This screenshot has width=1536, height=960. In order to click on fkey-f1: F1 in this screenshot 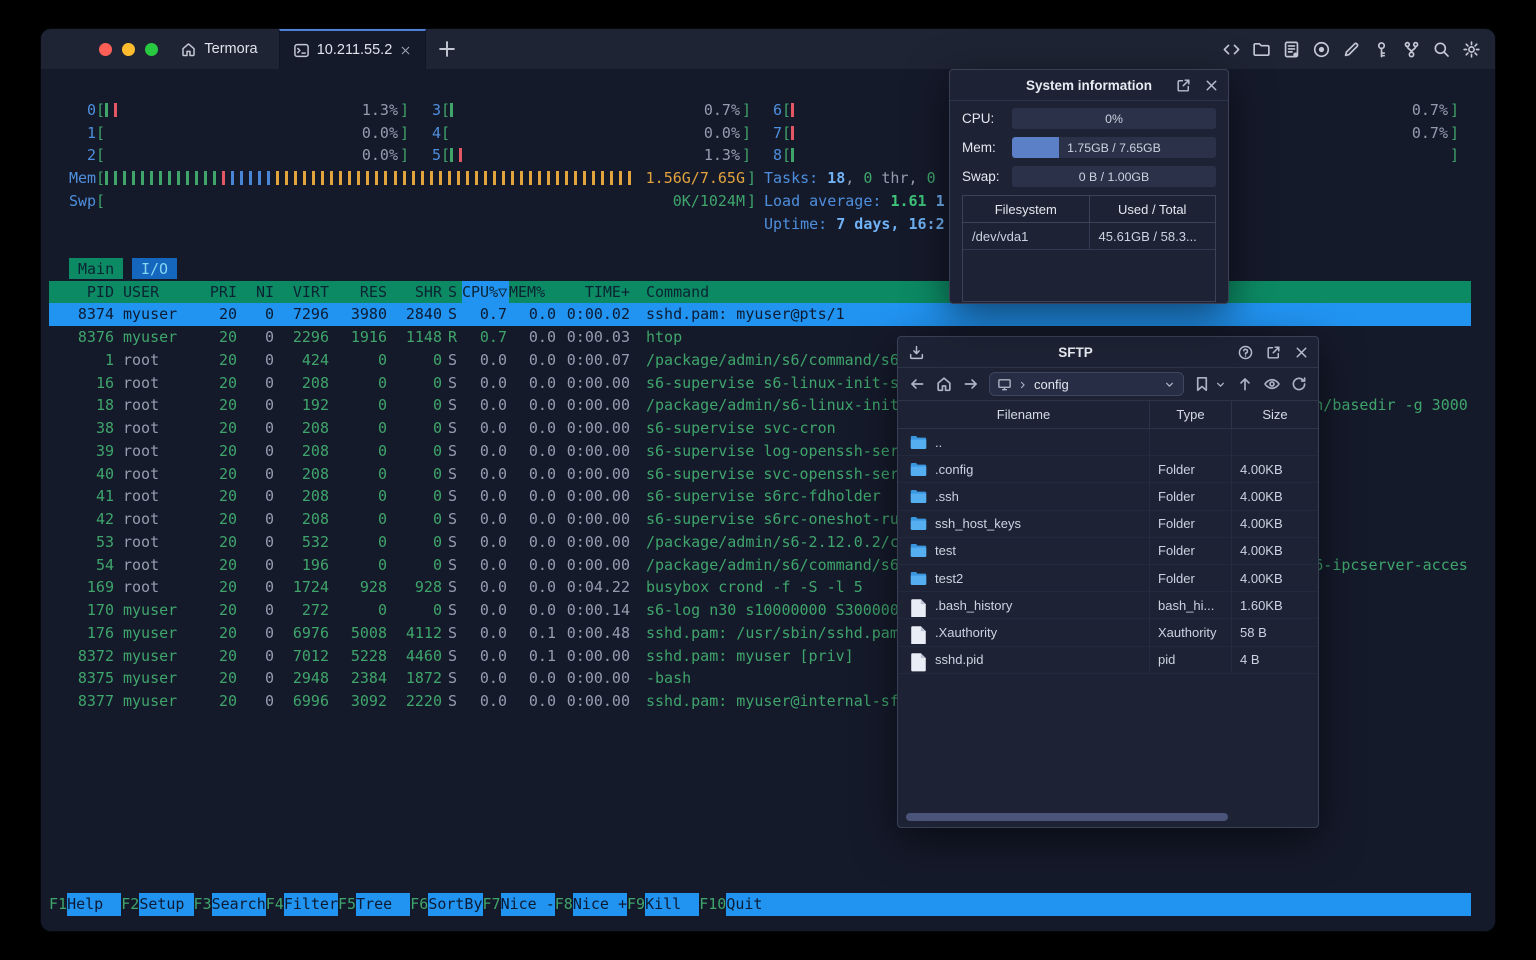, I will do `click(58, 904)`.